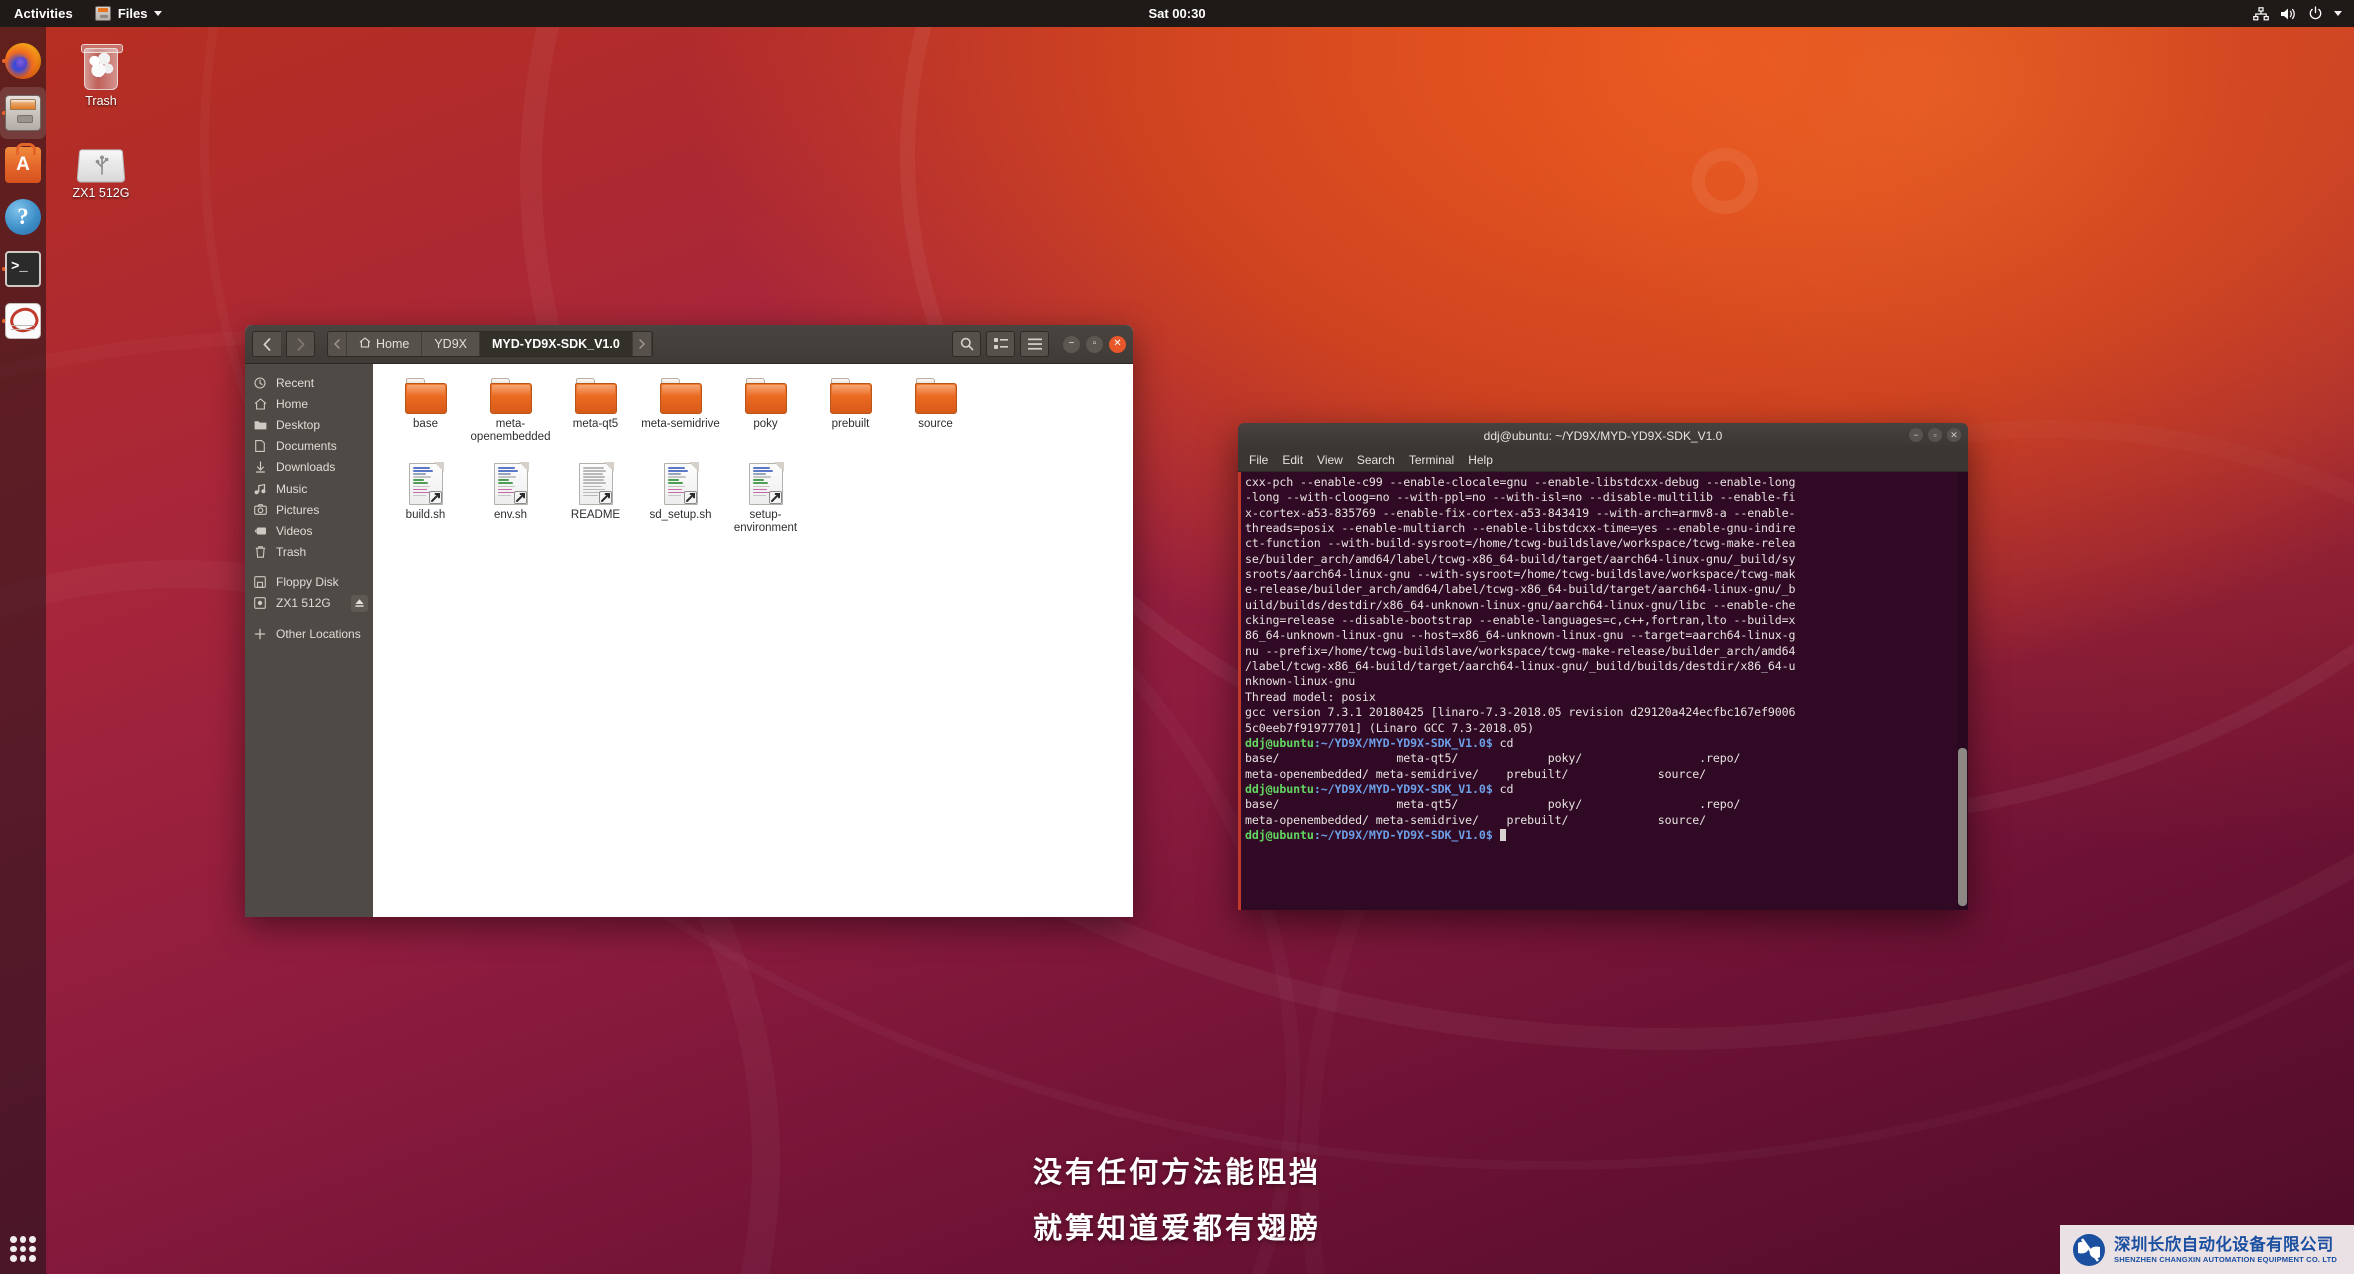 The width and height of the screenshot is (2354, 1274). I want to click on sidebar-item-floppy-disk: Floppy Disk, so click(309, 582).